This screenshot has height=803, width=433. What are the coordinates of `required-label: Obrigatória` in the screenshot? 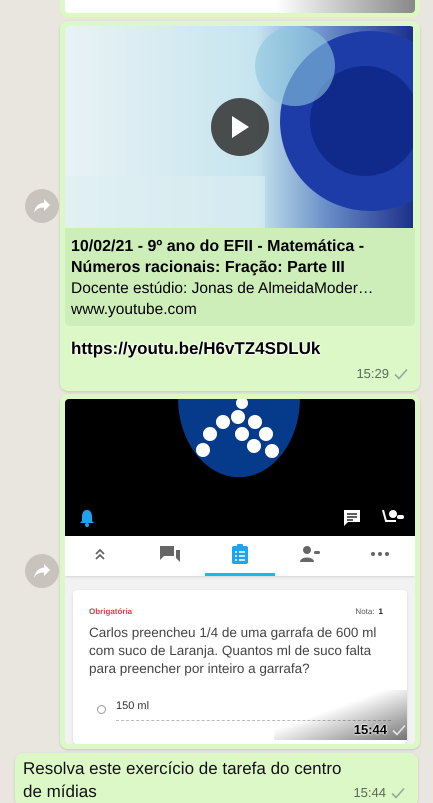 It's located at (110, 612).